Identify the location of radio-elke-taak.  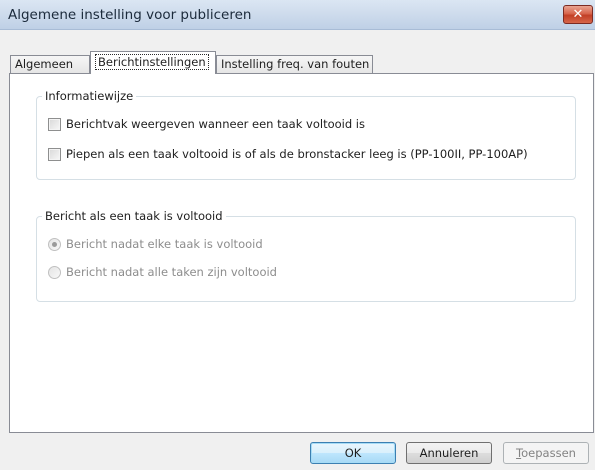
(54, 244).